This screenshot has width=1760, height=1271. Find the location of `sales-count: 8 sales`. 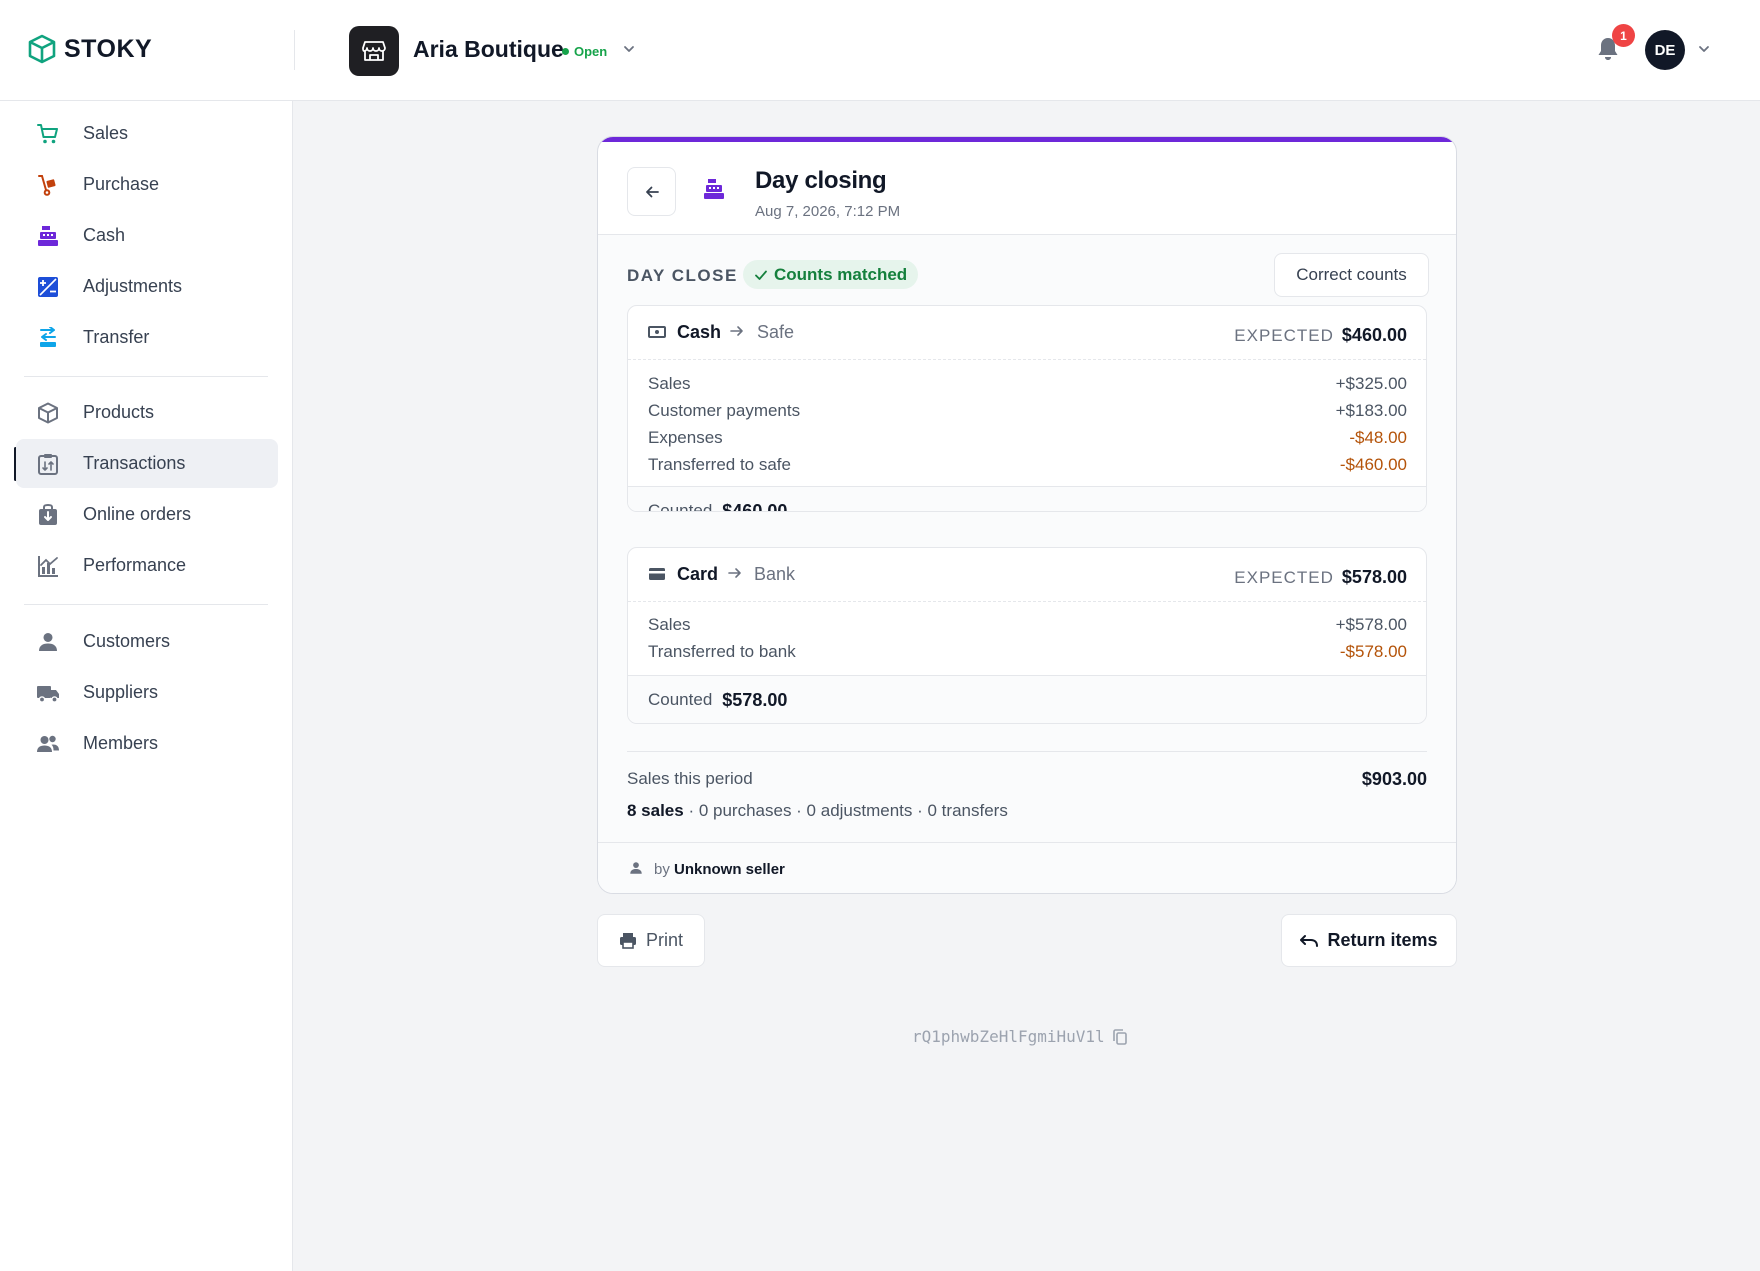

sales-count: 8 sales is located at coordinates (655, 810).